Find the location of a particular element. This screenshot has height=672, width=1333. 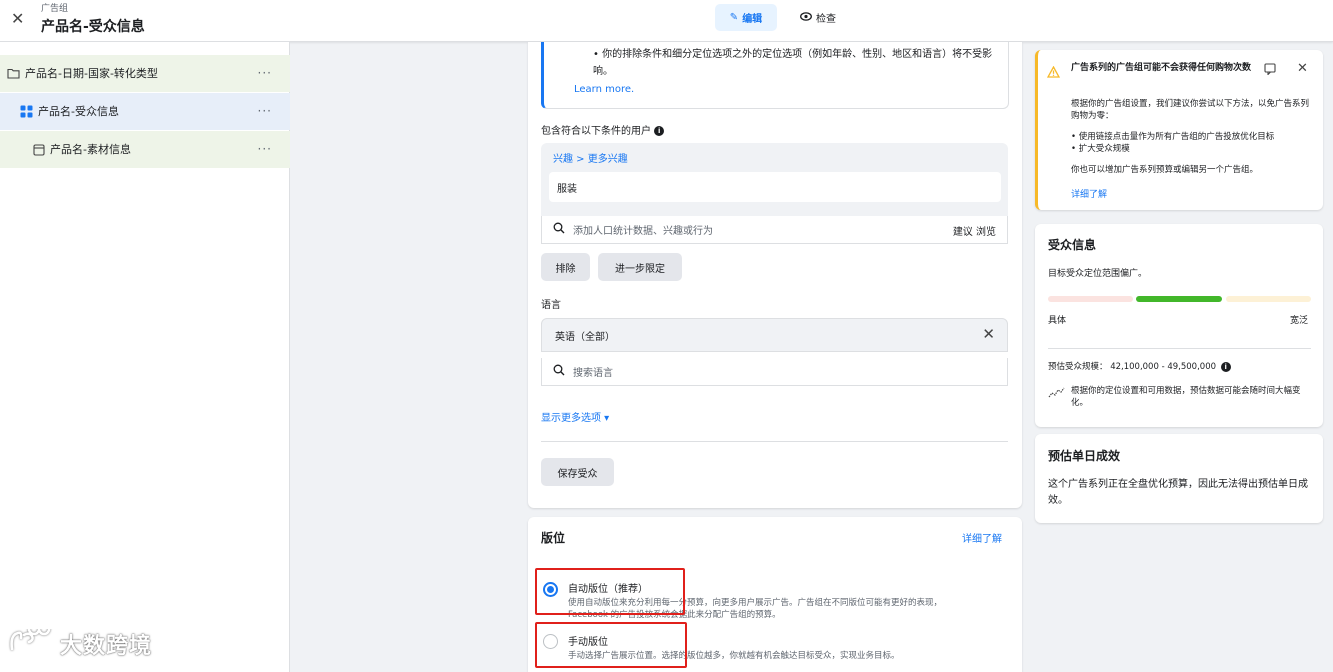

warning-learn-more-link: 详细了解 is located at coordinates (1089, 193).